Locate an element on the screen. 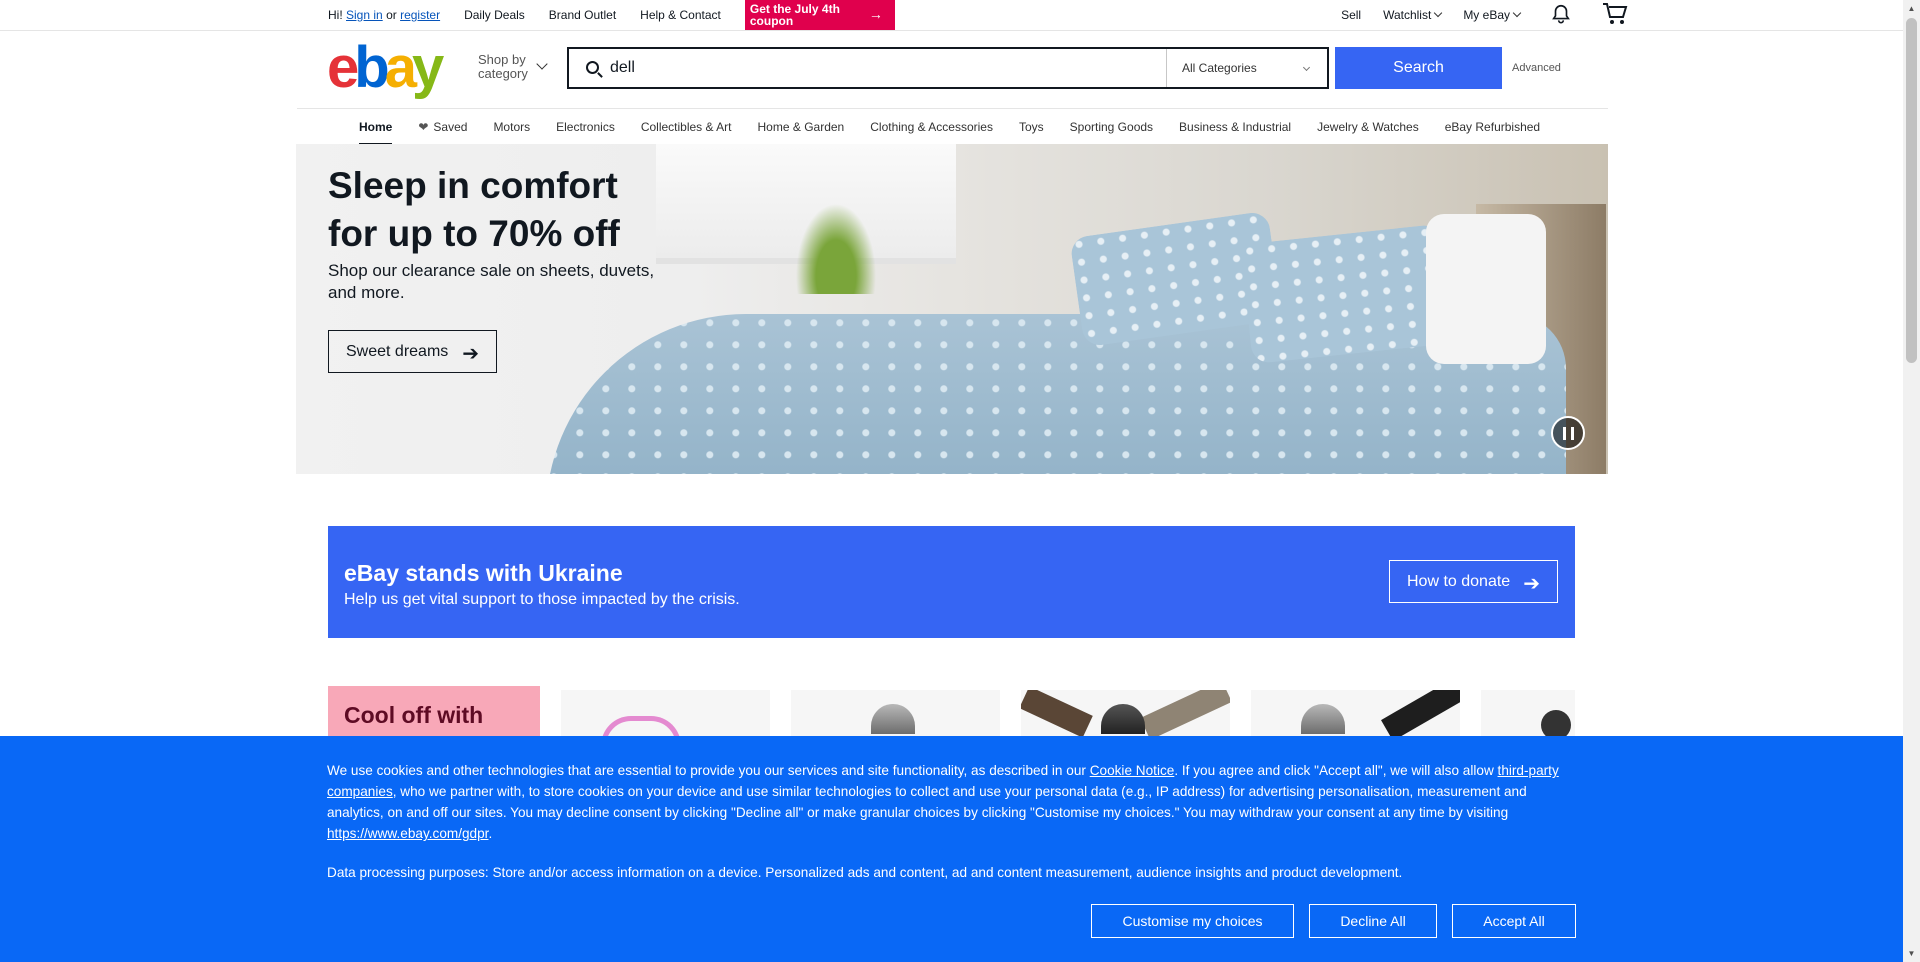 The width and height of the screenshot is (1920, 962). greeting: Hi! Sign in or register is located at coordinates (384, 15).